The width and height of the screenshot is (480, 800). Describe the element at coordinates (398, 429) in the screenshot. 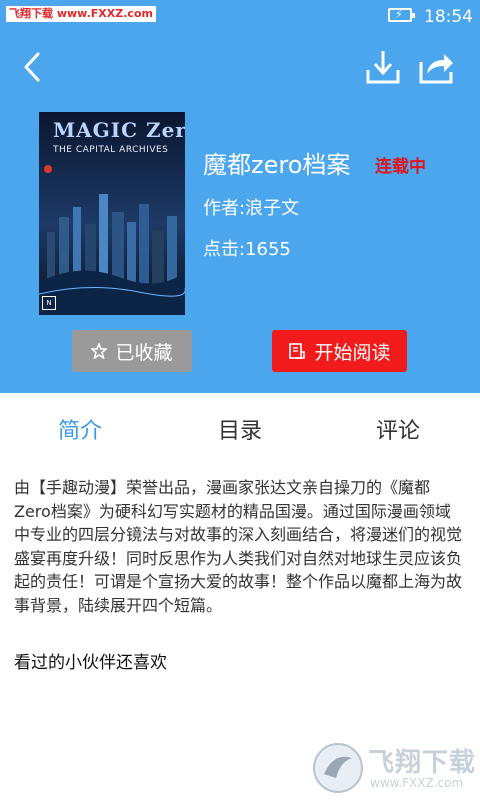

I see `tab-comments: 评论` at that location.